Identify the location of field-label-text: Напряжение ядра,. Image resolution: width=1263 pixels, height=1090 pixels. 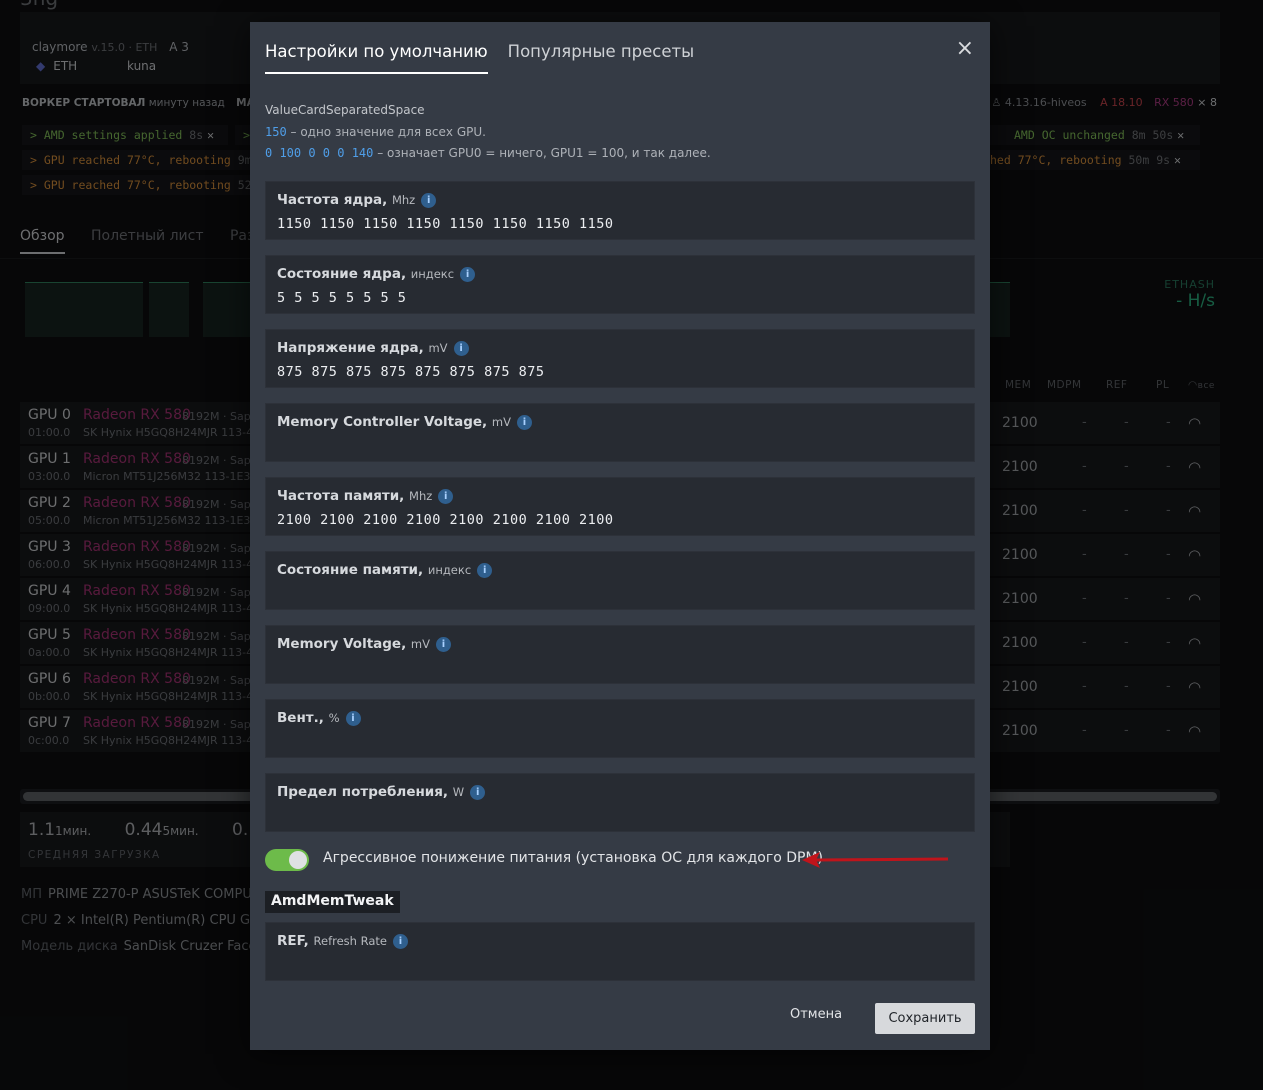
(350, 348).